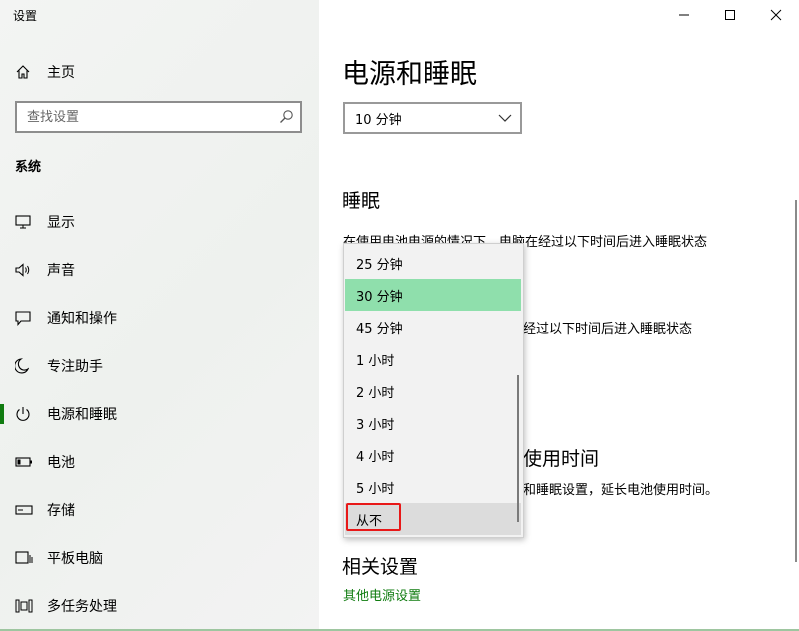  What do you see at coordinates (159, 510) in the screenshot?
I see `sidebar-item-storage: 存储` at bounding box center [159, 510].